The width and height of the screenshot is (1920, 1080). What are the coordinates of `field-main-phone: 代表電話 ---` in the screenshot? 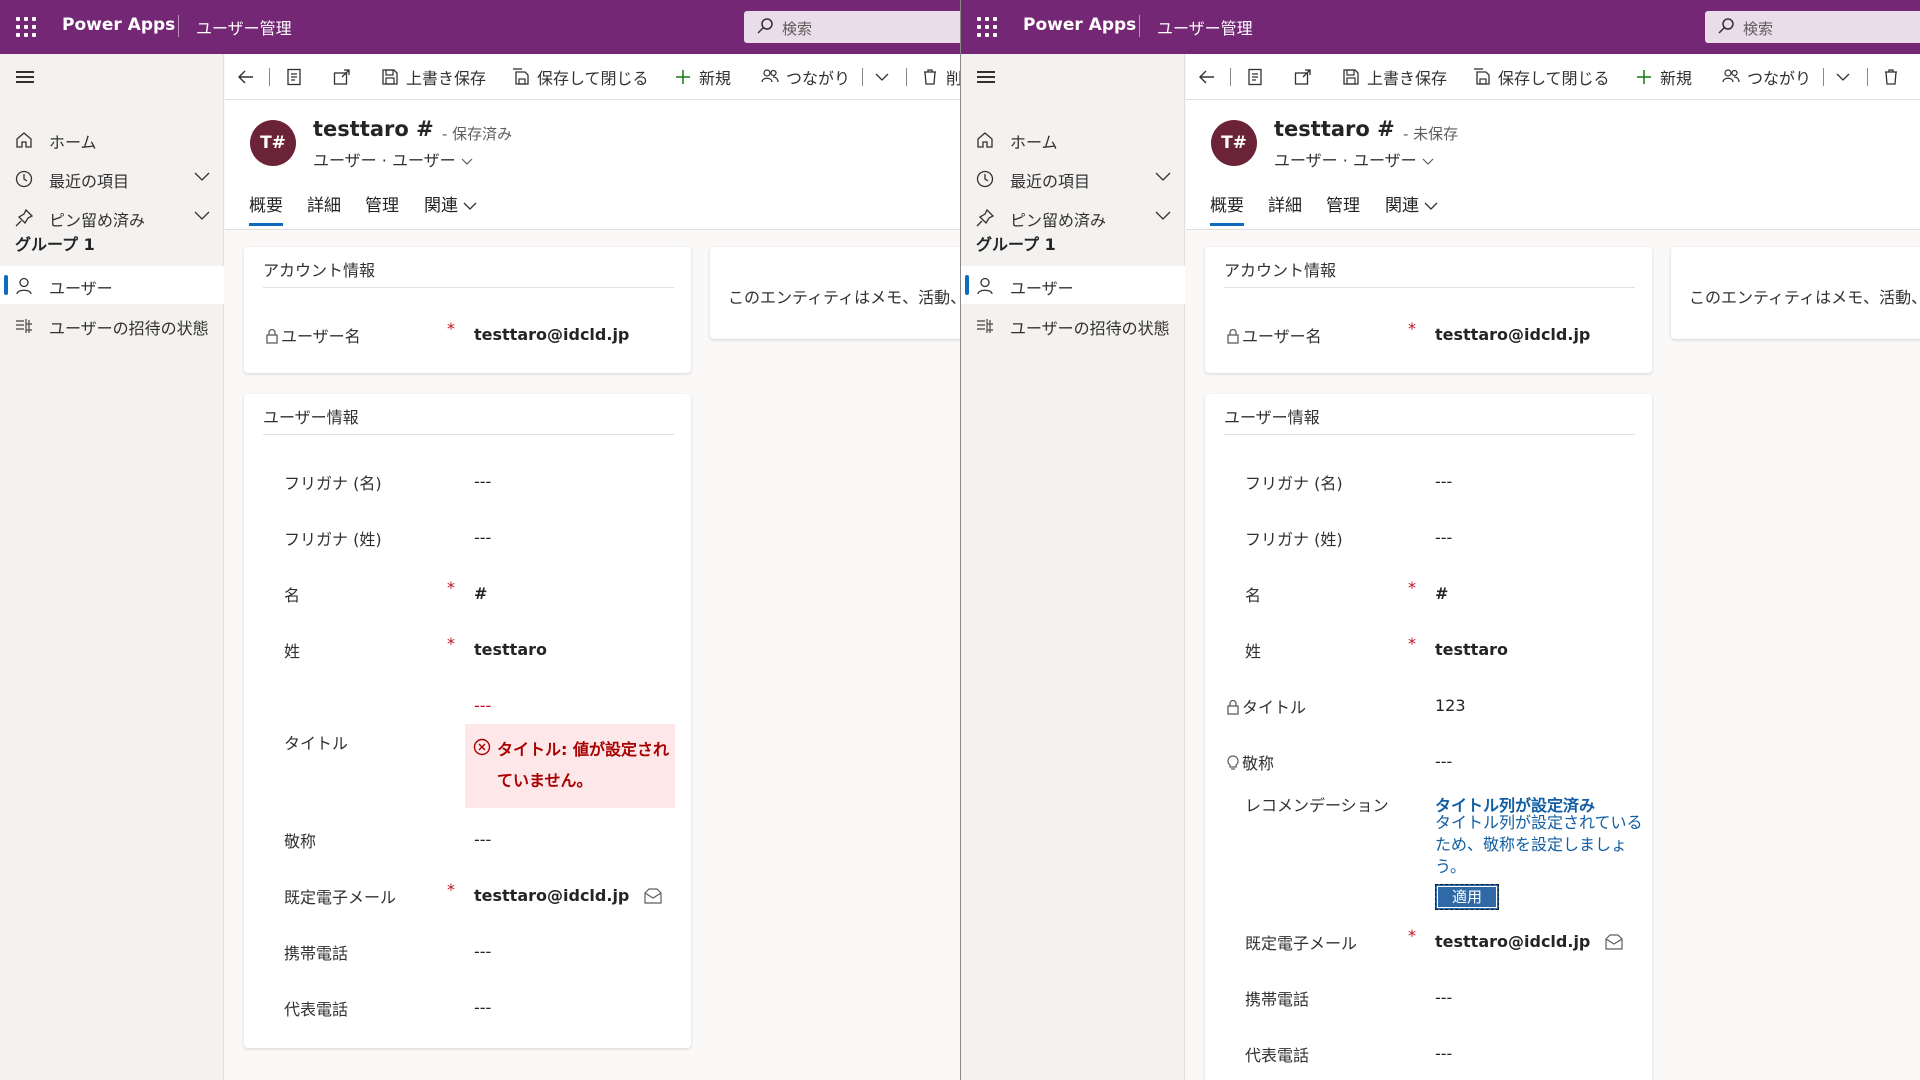 It's located at (1428, 1052).